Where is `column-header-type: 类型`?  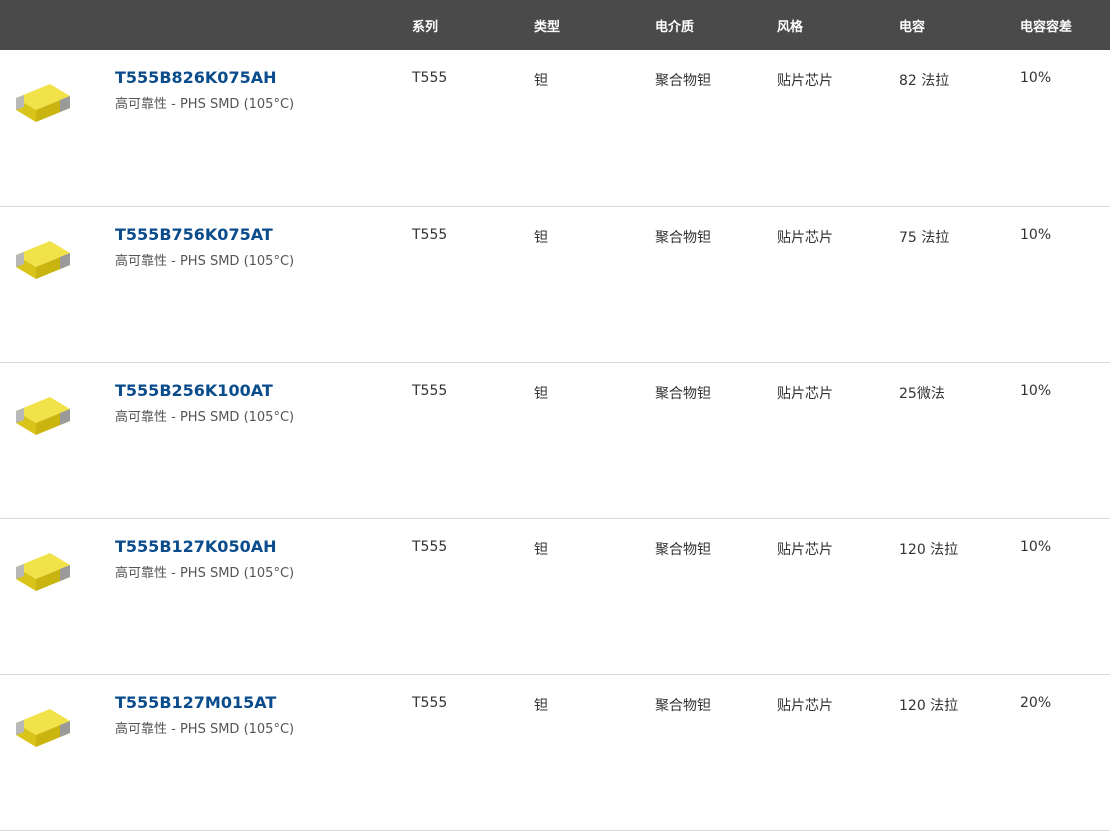 column-header-type: 类型 is located at coordinates (547, 25).